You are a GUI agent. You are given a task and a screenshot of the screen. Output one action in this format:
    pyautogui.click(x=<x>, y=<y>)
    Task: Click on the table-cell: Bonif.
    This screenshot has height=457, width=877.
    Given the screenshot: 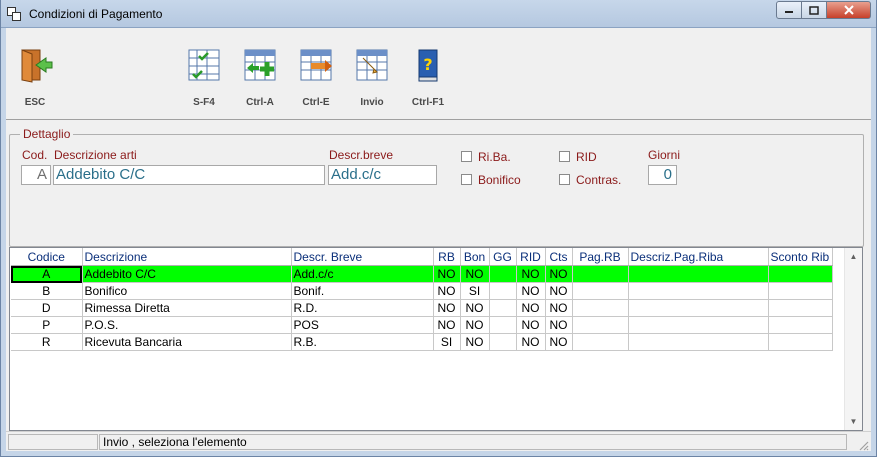 What is the action you would take?
    pyautogui.click(x=362, y=291)
    